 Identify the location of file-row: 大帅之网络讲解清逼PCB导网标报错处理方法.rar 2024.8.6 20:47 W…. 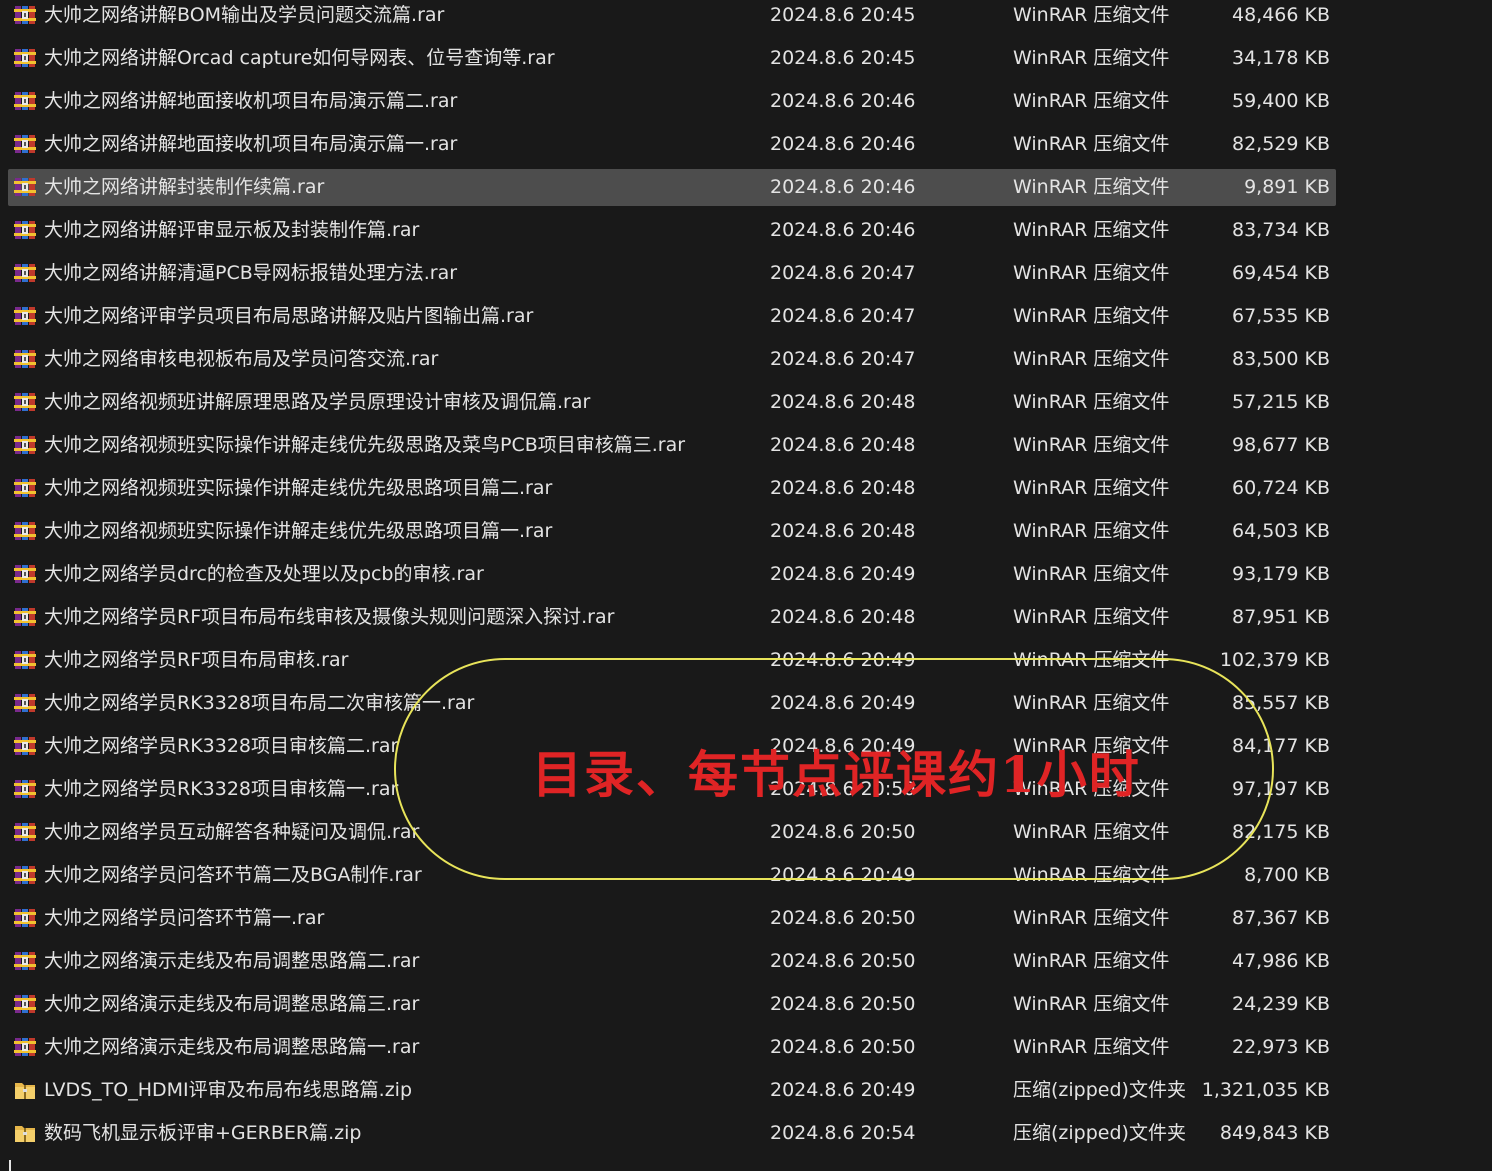
(672, 273).